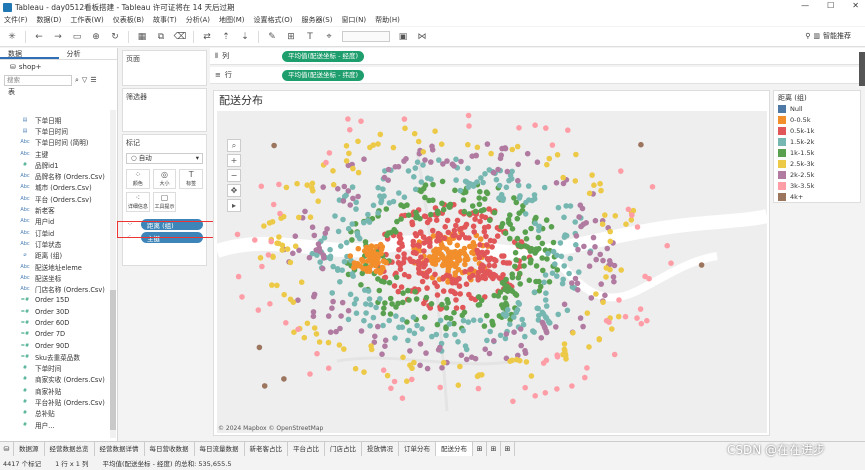 Image resolution: width=865 pixels, height=470 pixels. What do you see at coordinates (164, 179) in the screenshot?
I see `size-button: ◎ 大小` at bounding box center [164, 179].